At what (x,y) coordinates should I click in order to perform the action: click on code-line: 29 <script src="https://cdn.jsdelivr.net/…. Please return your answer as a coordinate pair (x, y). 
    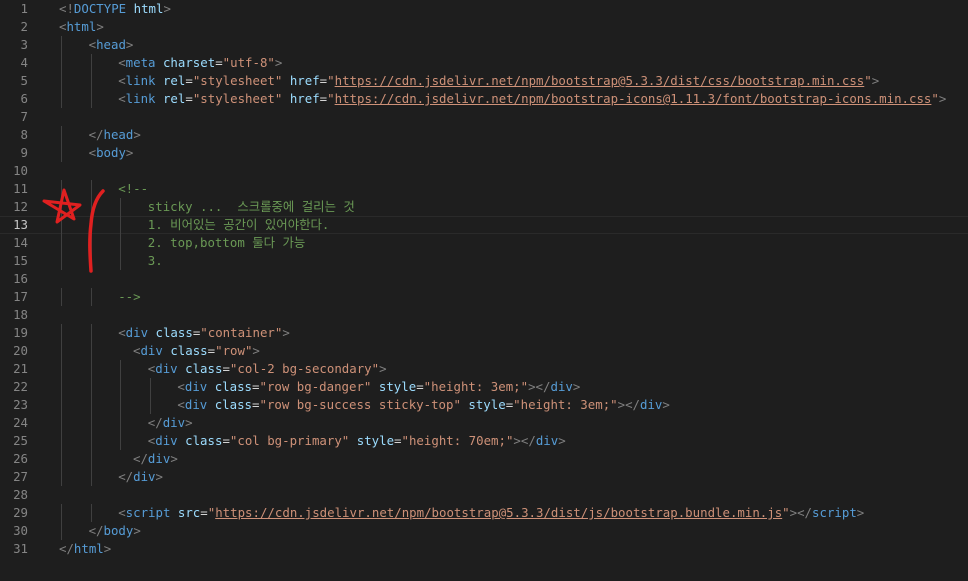
    Looking at the image, I should click on (484, 513).